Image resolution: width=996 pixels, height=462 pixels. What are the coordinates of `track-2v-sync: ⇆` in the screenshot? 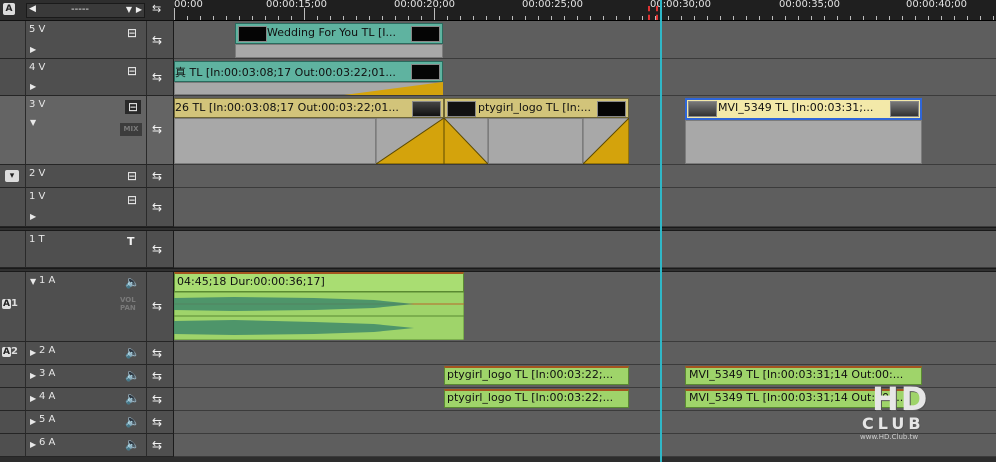 It's located at (160, 176).